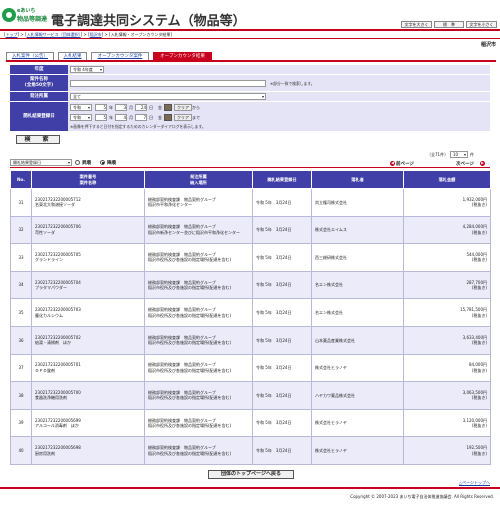  I want to click on search-button: 検 索, so click(38, 139).